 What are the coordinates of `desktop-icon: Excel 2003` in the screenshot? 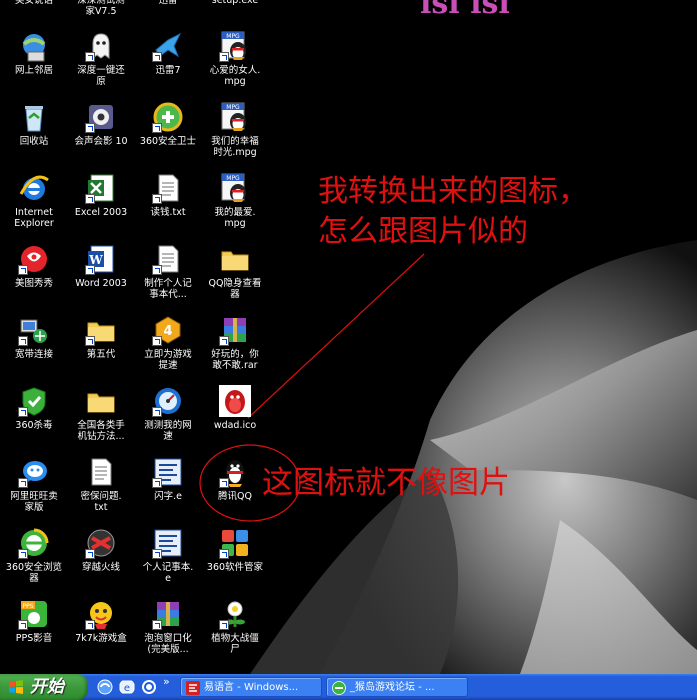 It's located at (101, 195).